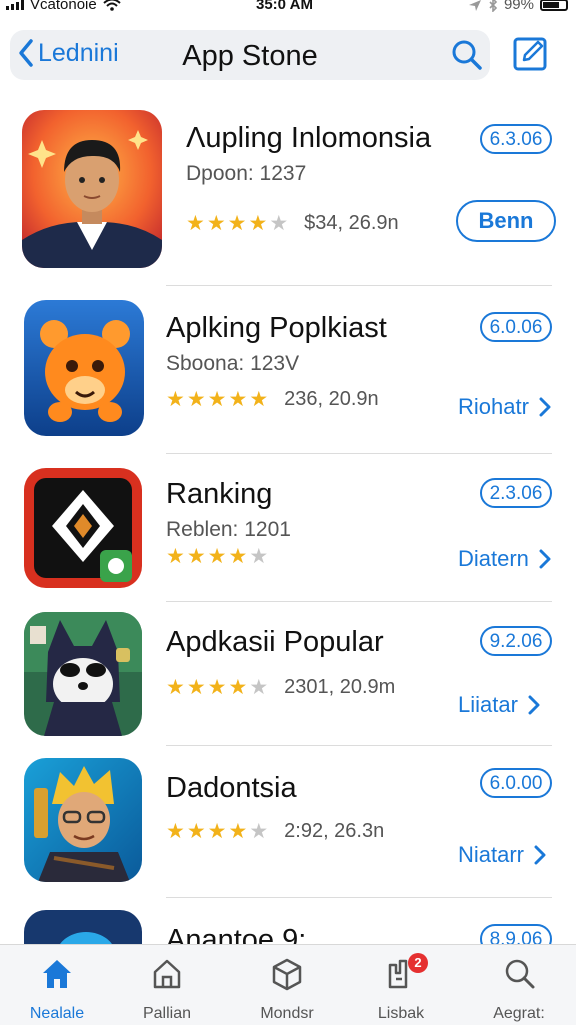 This screenshot has height=1025, width=576. I want to click on app-title: Anantoe 9:, so click(236, 934).